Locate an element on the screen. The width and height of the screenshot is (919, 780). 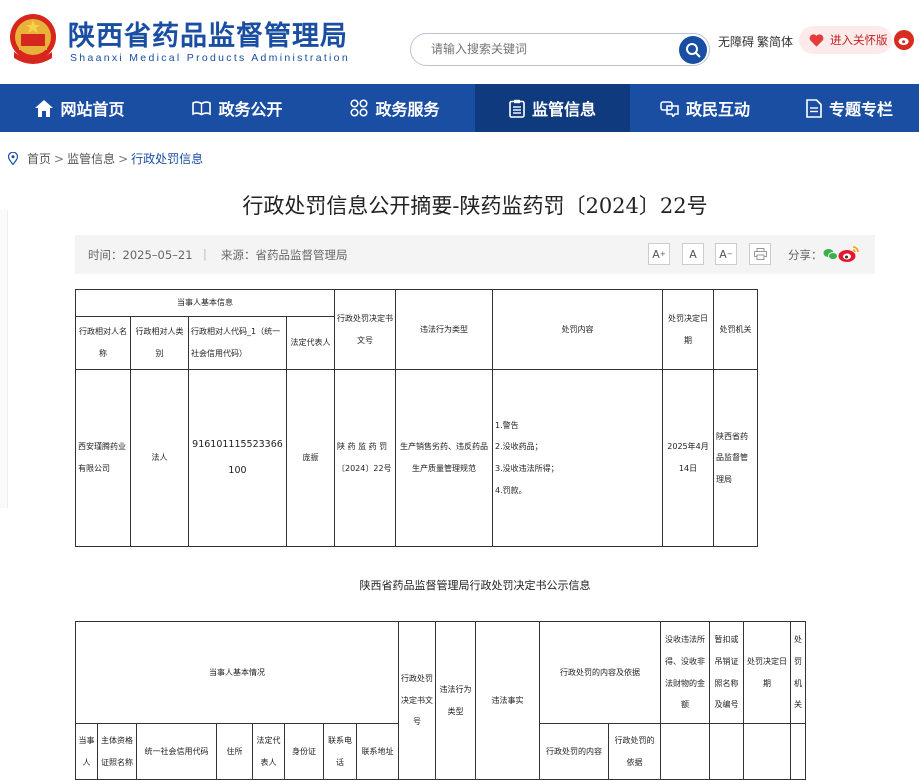
id-card-header: 身份证 is located at coordinates (304, 751).